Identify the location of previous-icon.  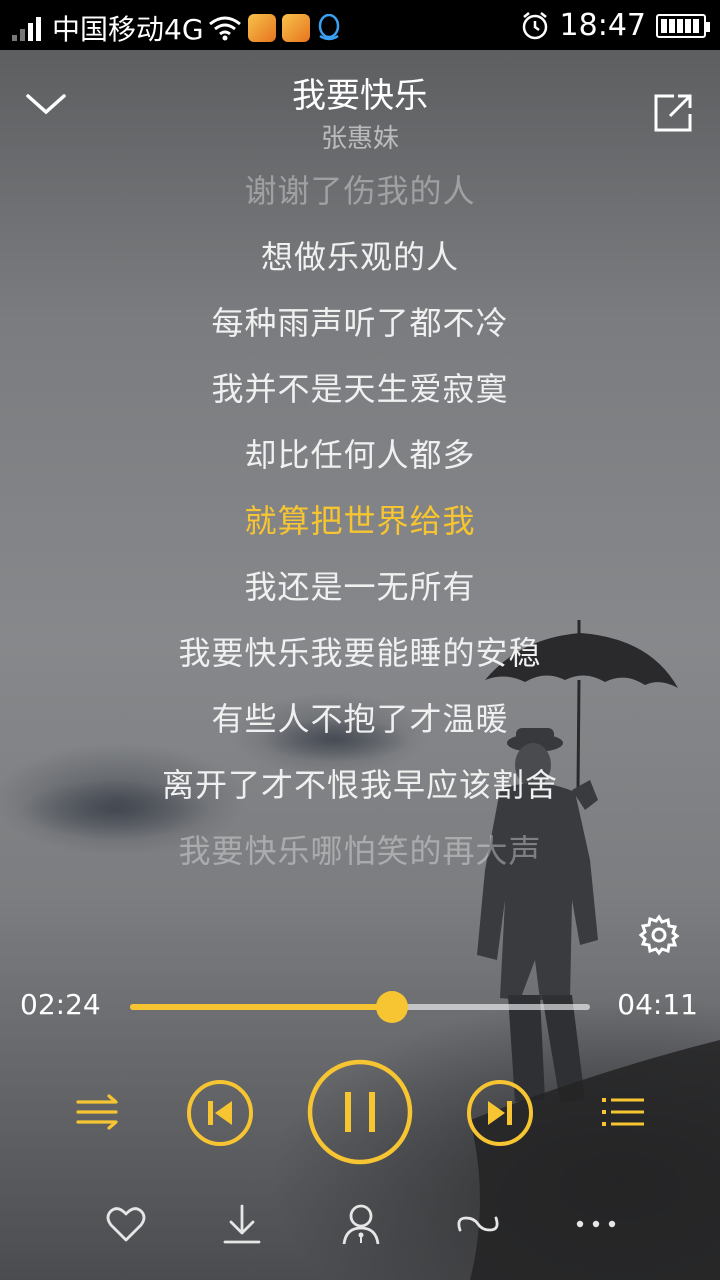
(220, 1113).